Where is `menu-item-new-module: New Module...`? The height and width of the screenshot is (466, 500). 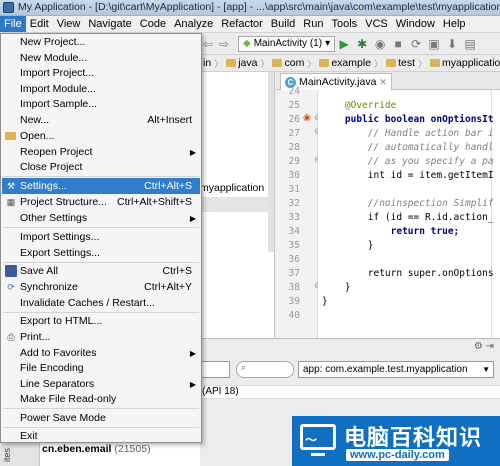 menu-item-new-module: New Module... is located at coordinates (101, 58).